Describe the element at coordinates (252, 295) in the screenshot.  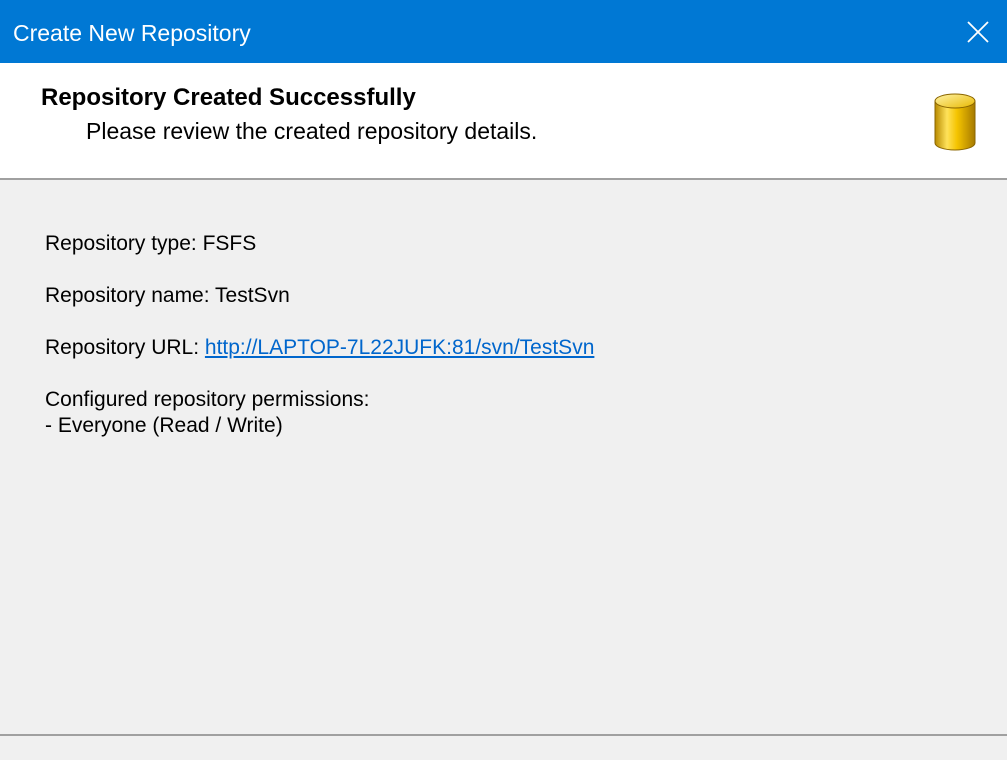
I see `repository-name-value: TestSvn` at that location.